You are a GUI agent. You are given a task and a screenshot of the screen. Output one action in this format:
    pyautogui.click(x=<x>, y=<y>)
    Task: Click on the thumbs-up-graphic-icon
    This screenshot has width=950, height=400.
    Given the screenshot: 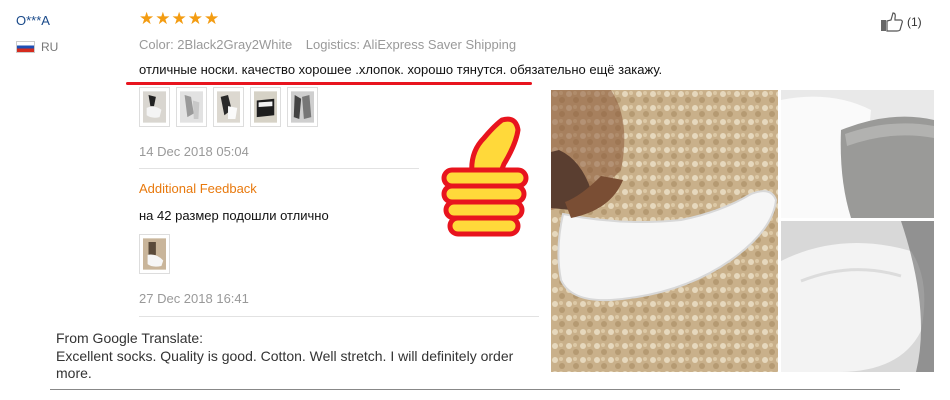 What is the action you would take?
    pyautogui.click(x=485, y=176)
    